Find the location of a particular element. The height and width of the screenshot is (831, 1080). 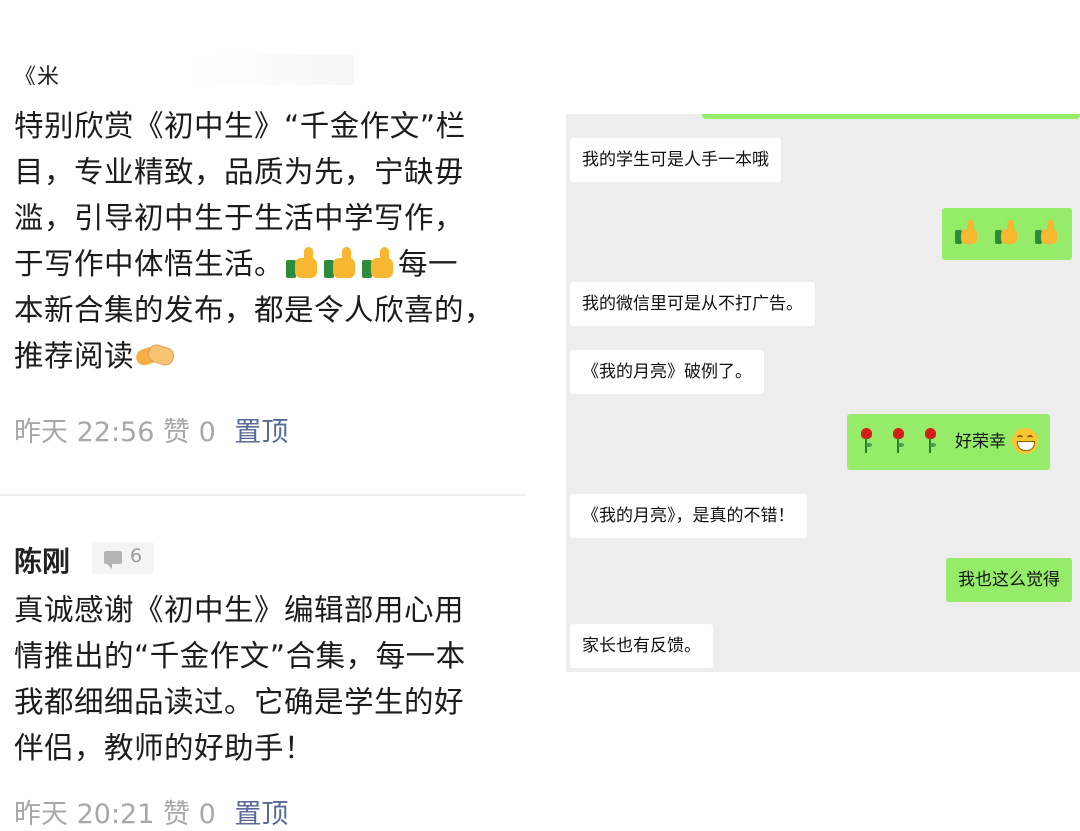

comment-line: 真诚感谢《初中生》编辑部用心用 is located at coordinates (239, 610).